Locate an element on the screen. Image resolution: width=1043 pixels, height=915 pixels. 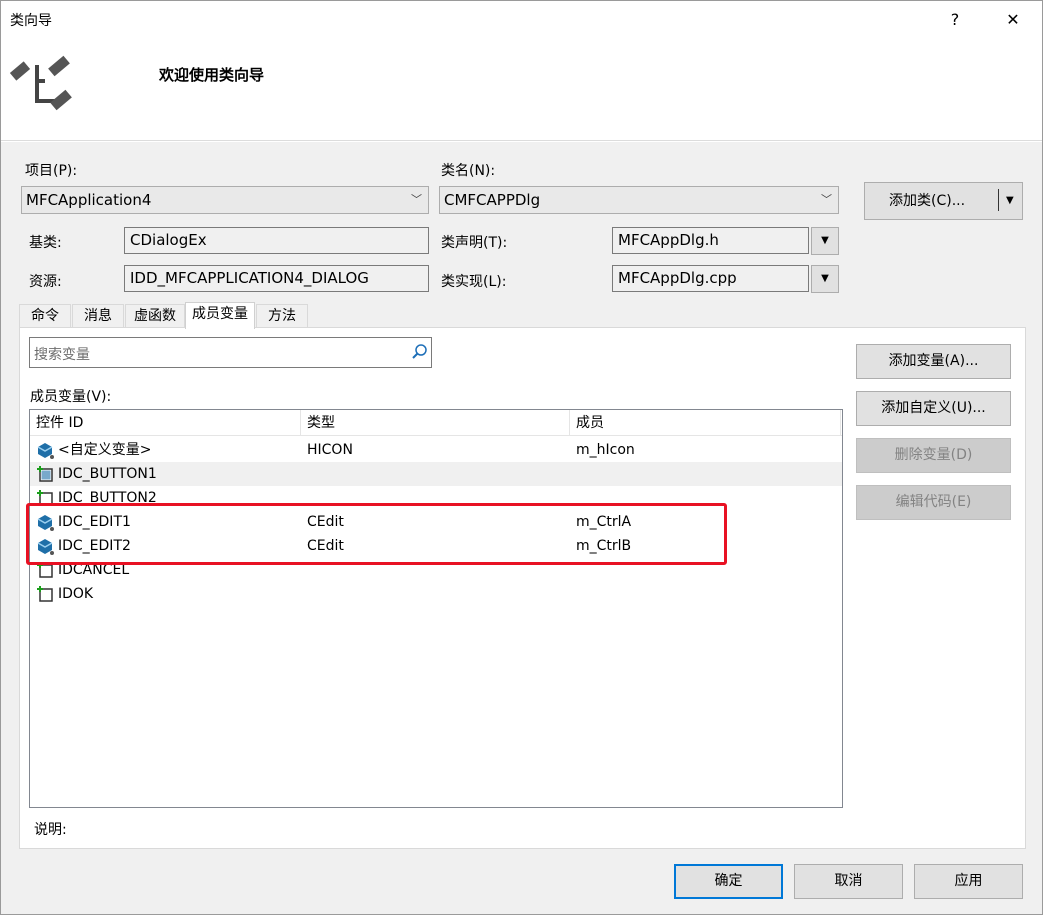
search-input: 搜索变量 is located at coordinates (230, 352).